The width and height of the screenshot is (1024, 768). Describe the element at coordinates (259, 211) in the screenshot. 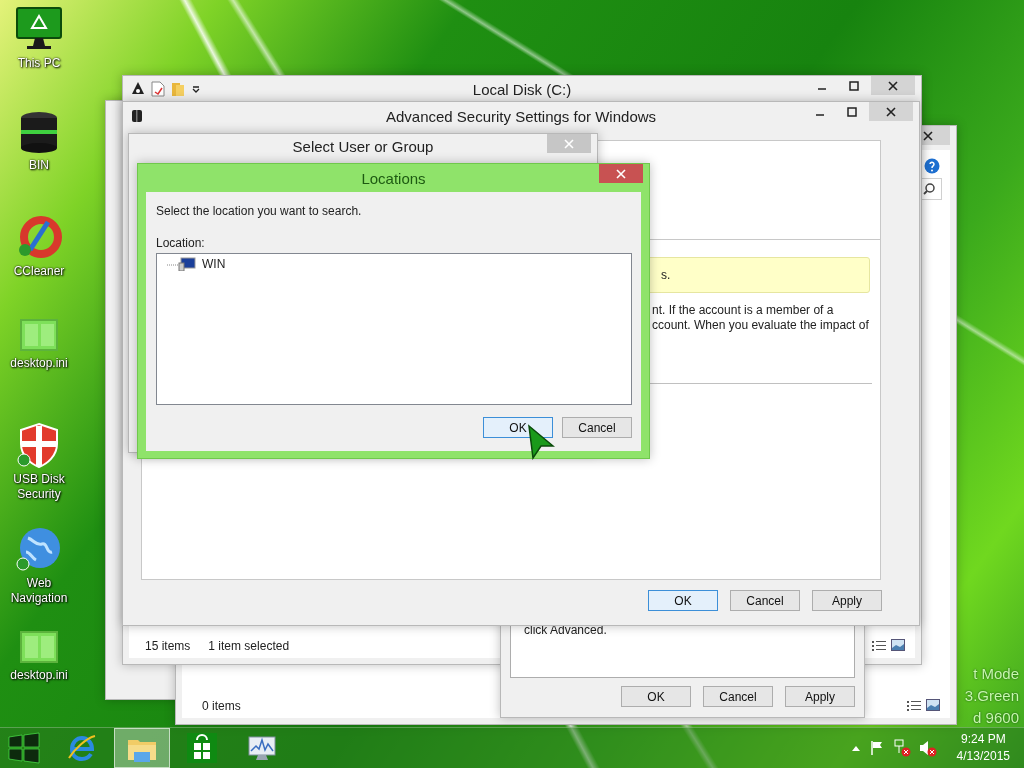

I see `instruction-text: Select the location you want to search.` at that location.